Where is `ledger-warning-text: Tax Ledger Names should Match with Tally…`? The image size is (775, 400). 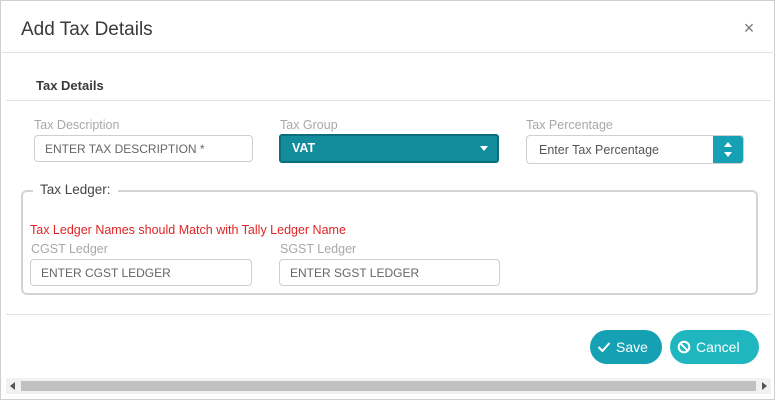 ledger-warning-text: Tax Ledger Names should Match with Tally… is located at coordinates (188, 230).